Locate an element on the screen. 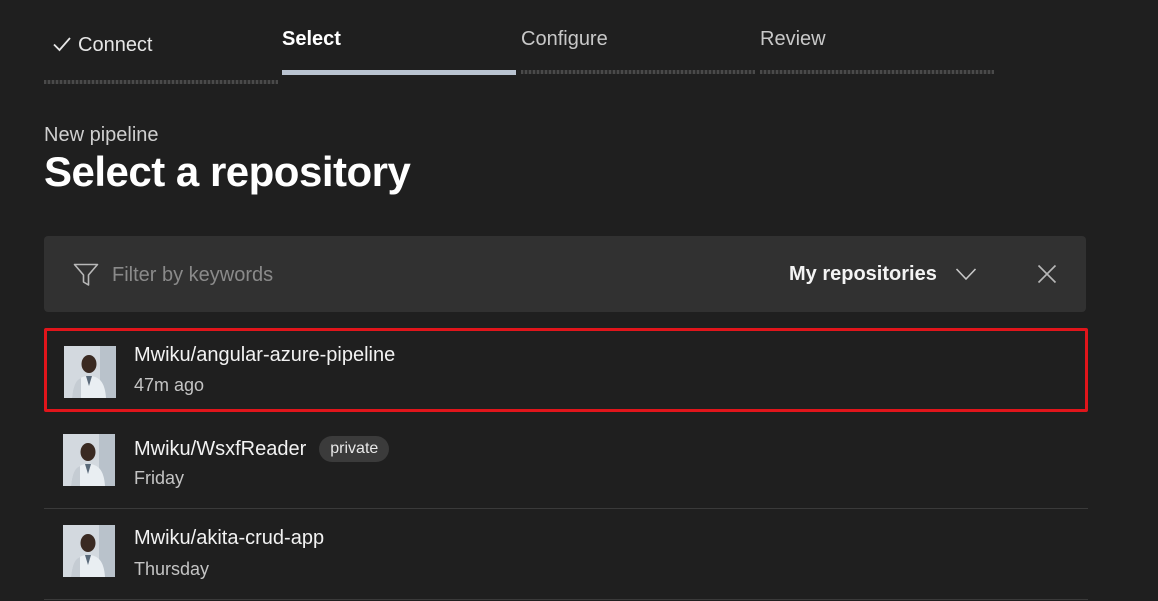 This screenshot has height=601, width=1158. step-configure-label: Configure is located at coordinates (564, 39).